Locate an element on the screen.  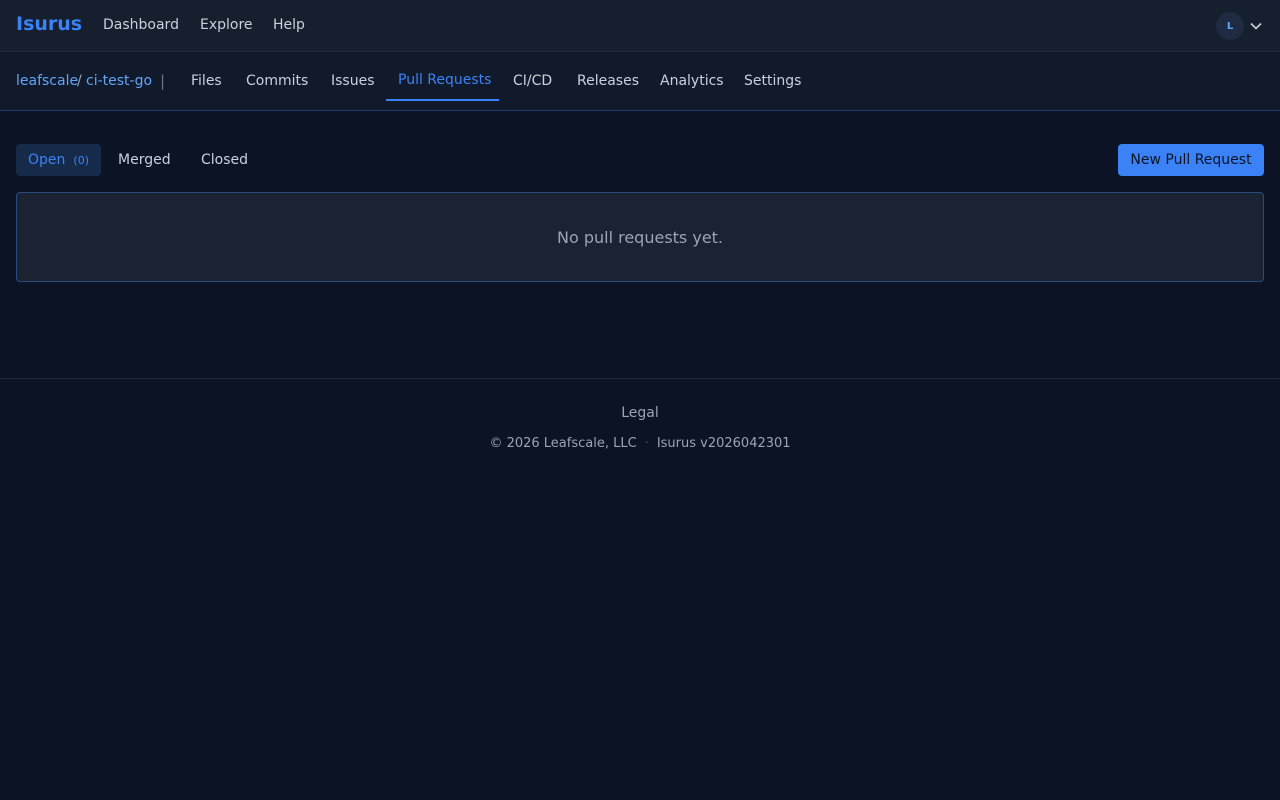
tab-pull-requests: Pull Requests is located at coordinates (444, 80).